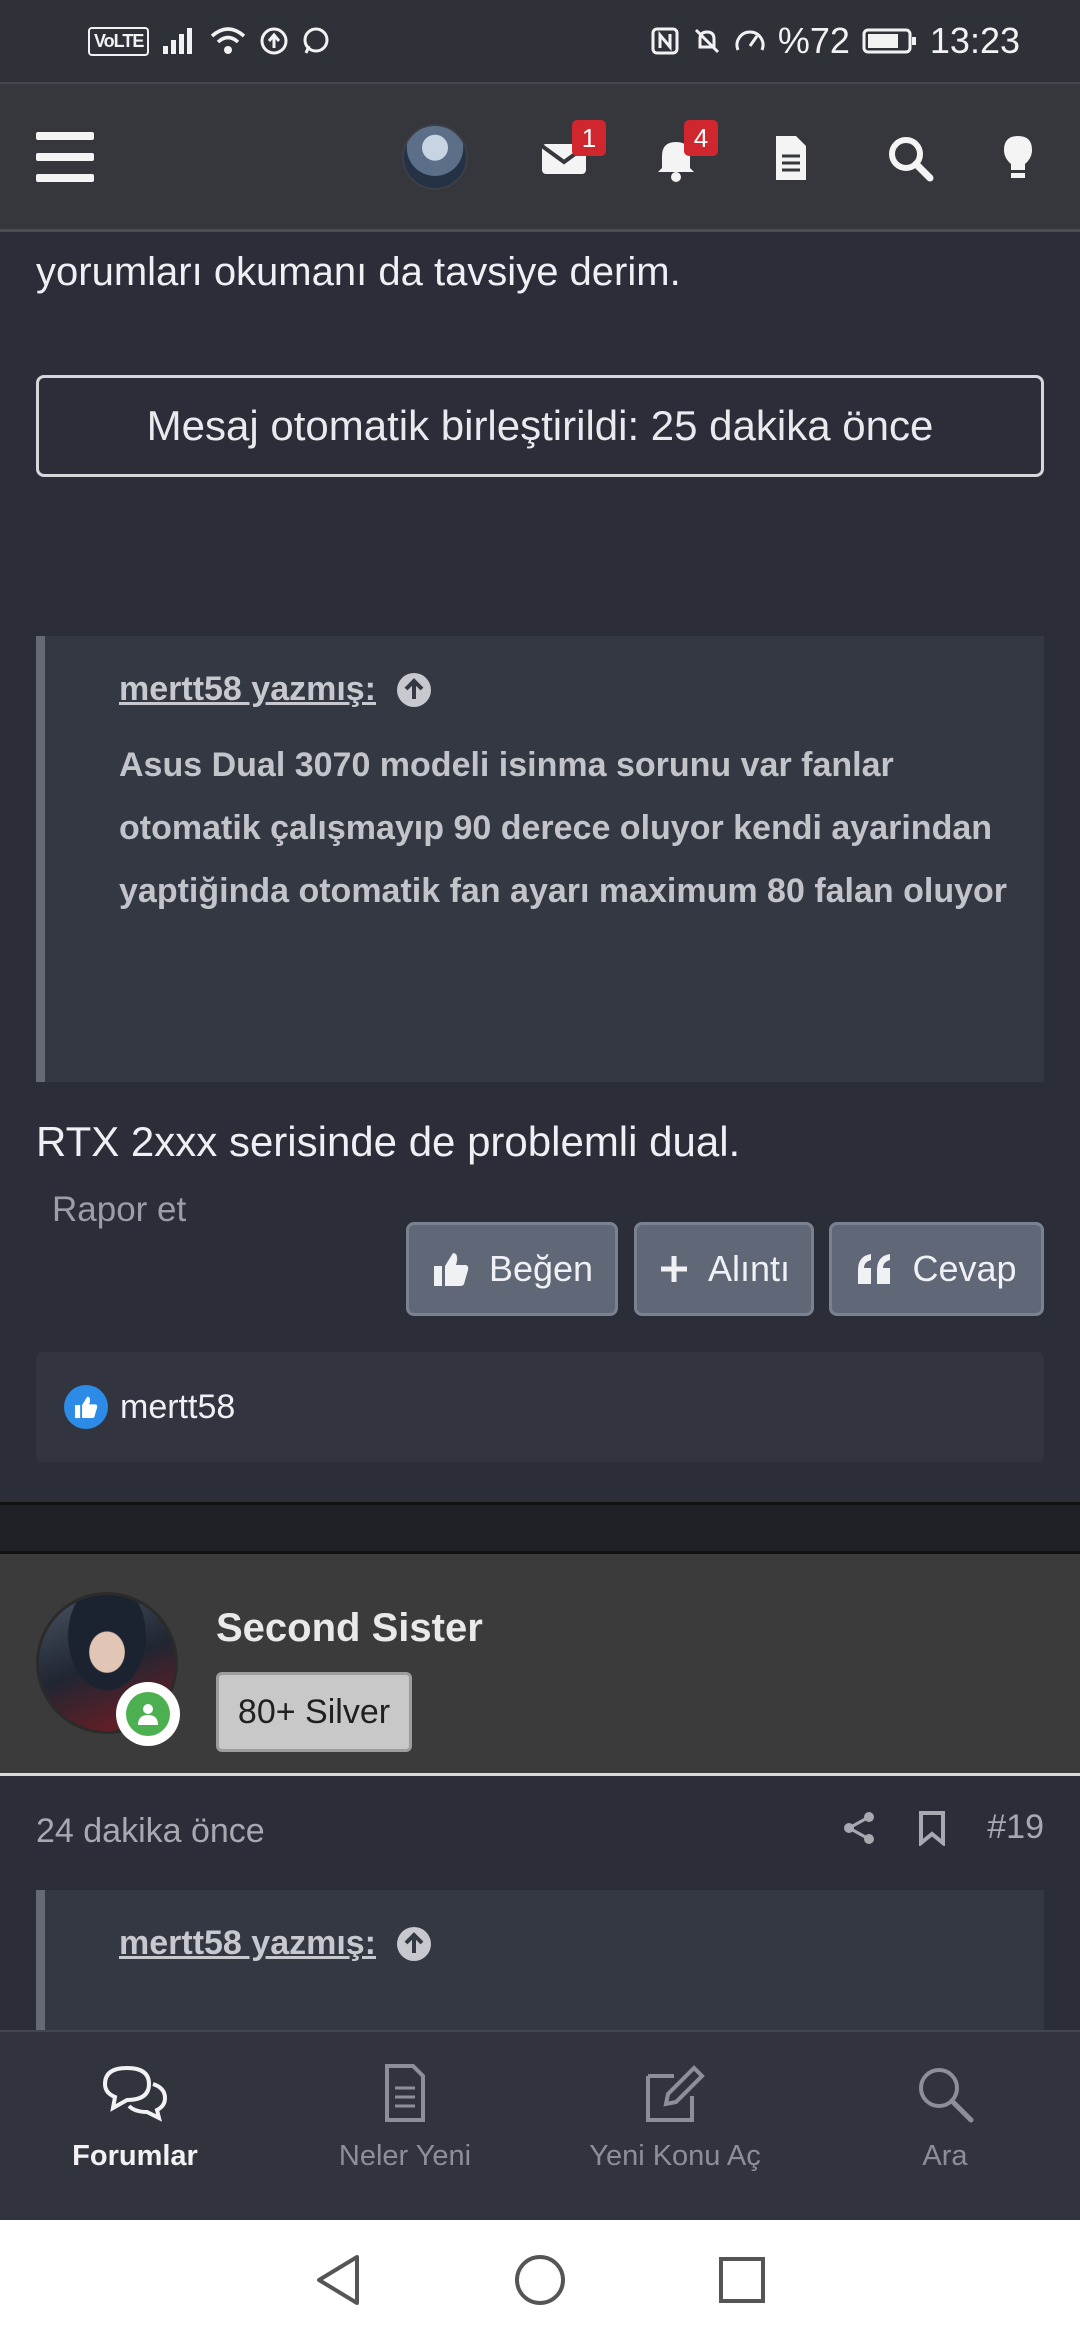 The width and height of the screenshot is (1080, 2340). What do you see at coordinates (119, 41) in the screenshot?
I see `volte-indicator: VoLTE` at bounding box center [119, 41].